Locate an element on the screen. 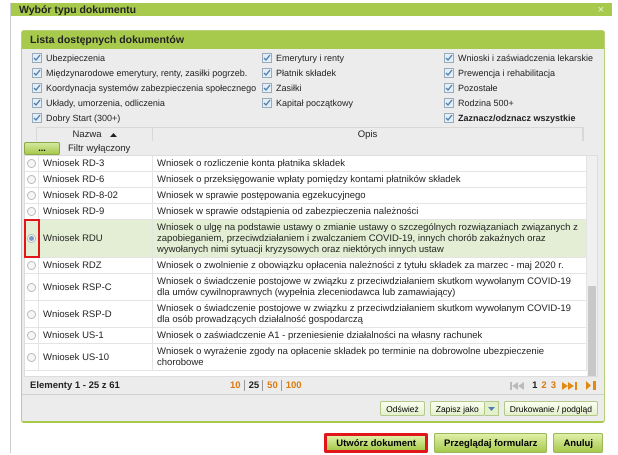  save-as-button: Zapisz jako is located at coordinates (457, 408).